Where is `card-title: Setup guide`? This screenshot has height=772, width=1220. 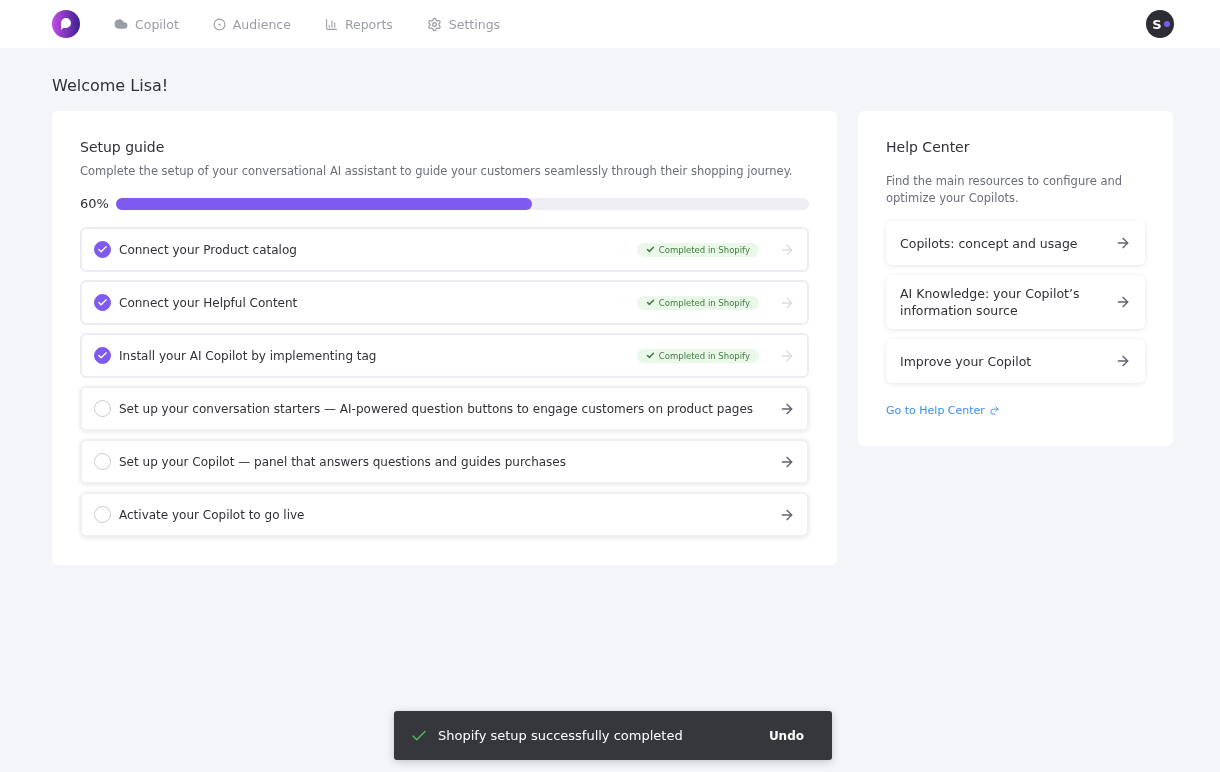 card-title: Setup guide is located at coordinates (123, 147).